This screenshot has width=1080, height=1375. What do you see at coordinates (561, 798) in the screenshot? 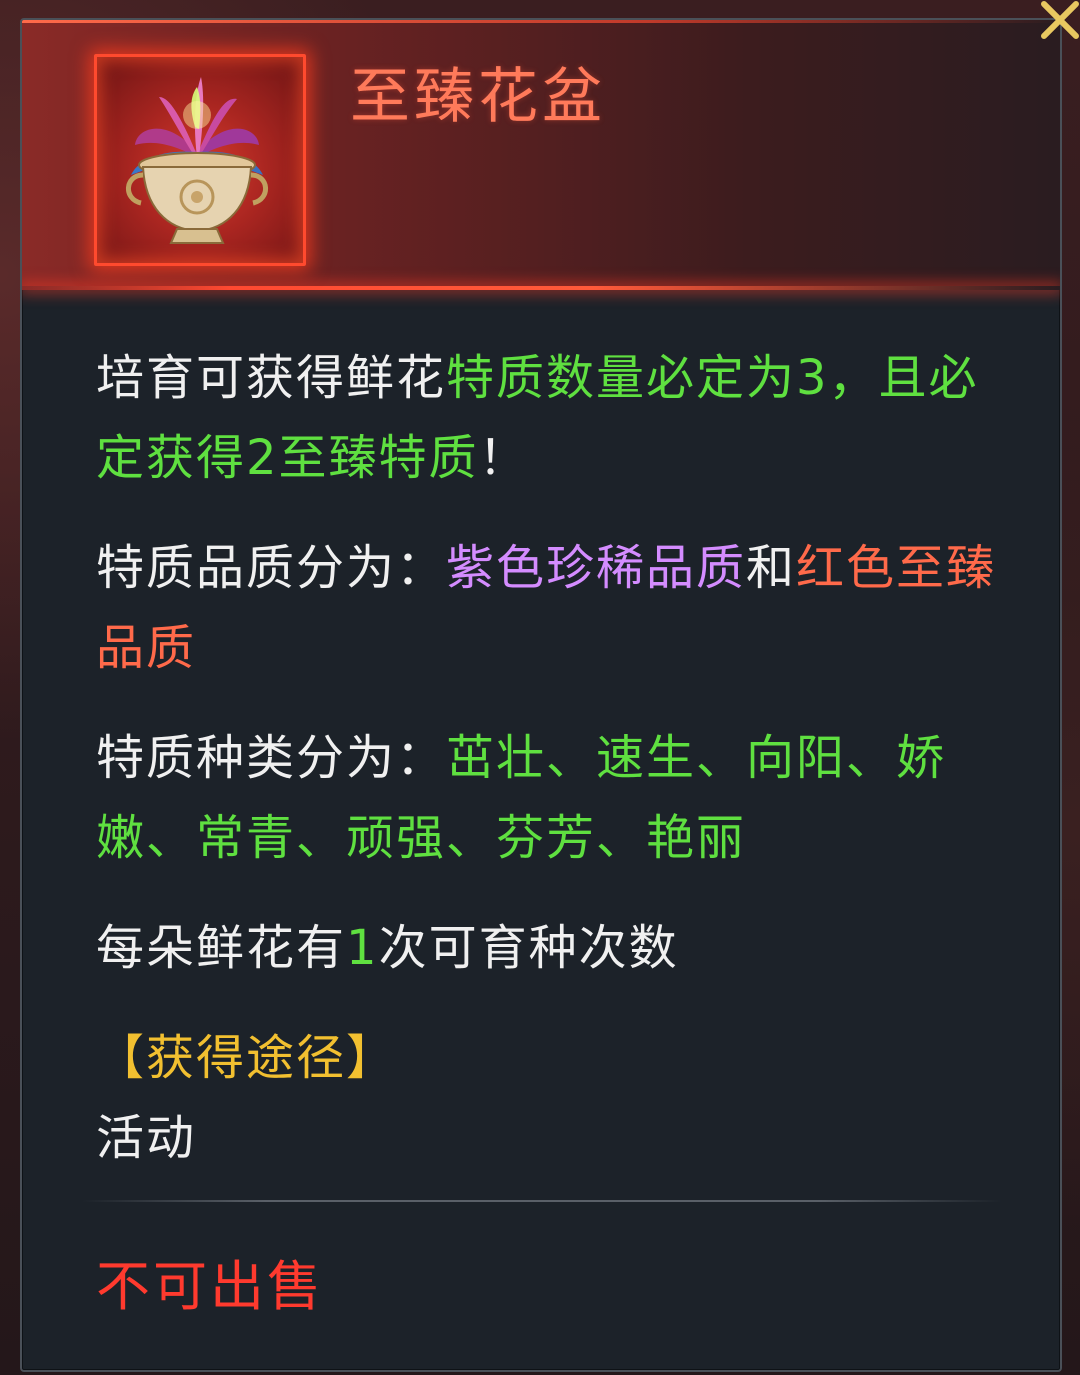
I see `description-paragraph: 特质种类分为：茁壮、速生、向阳、娇嫩、常青、顽强、芬芳、艳丽` at bounding box center [561, 798].